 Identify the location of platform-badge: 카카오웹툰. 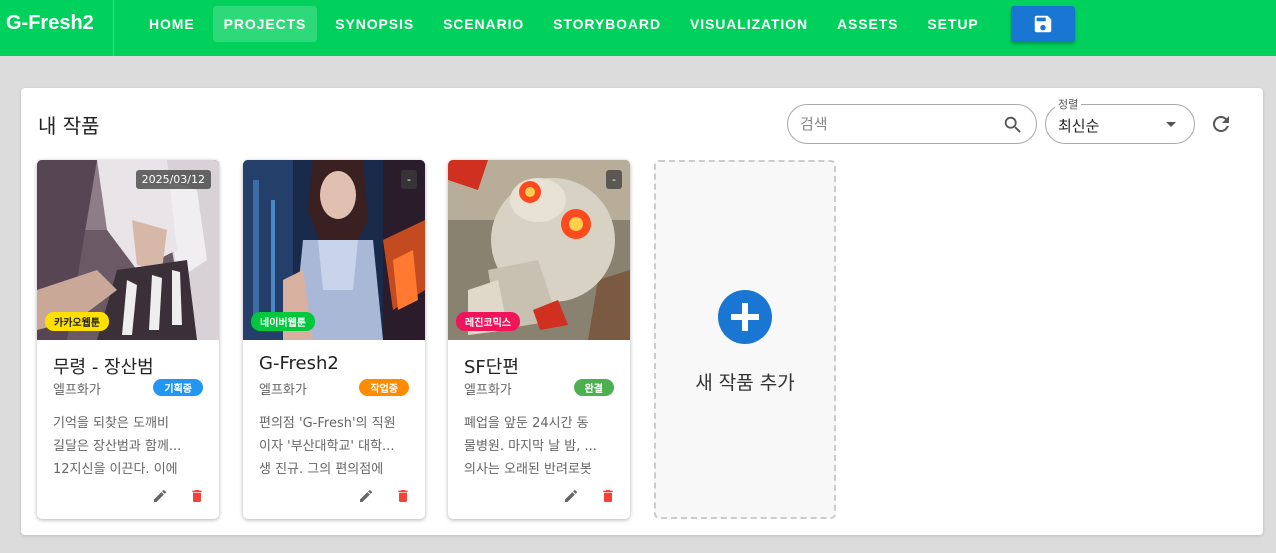
(77, 321).